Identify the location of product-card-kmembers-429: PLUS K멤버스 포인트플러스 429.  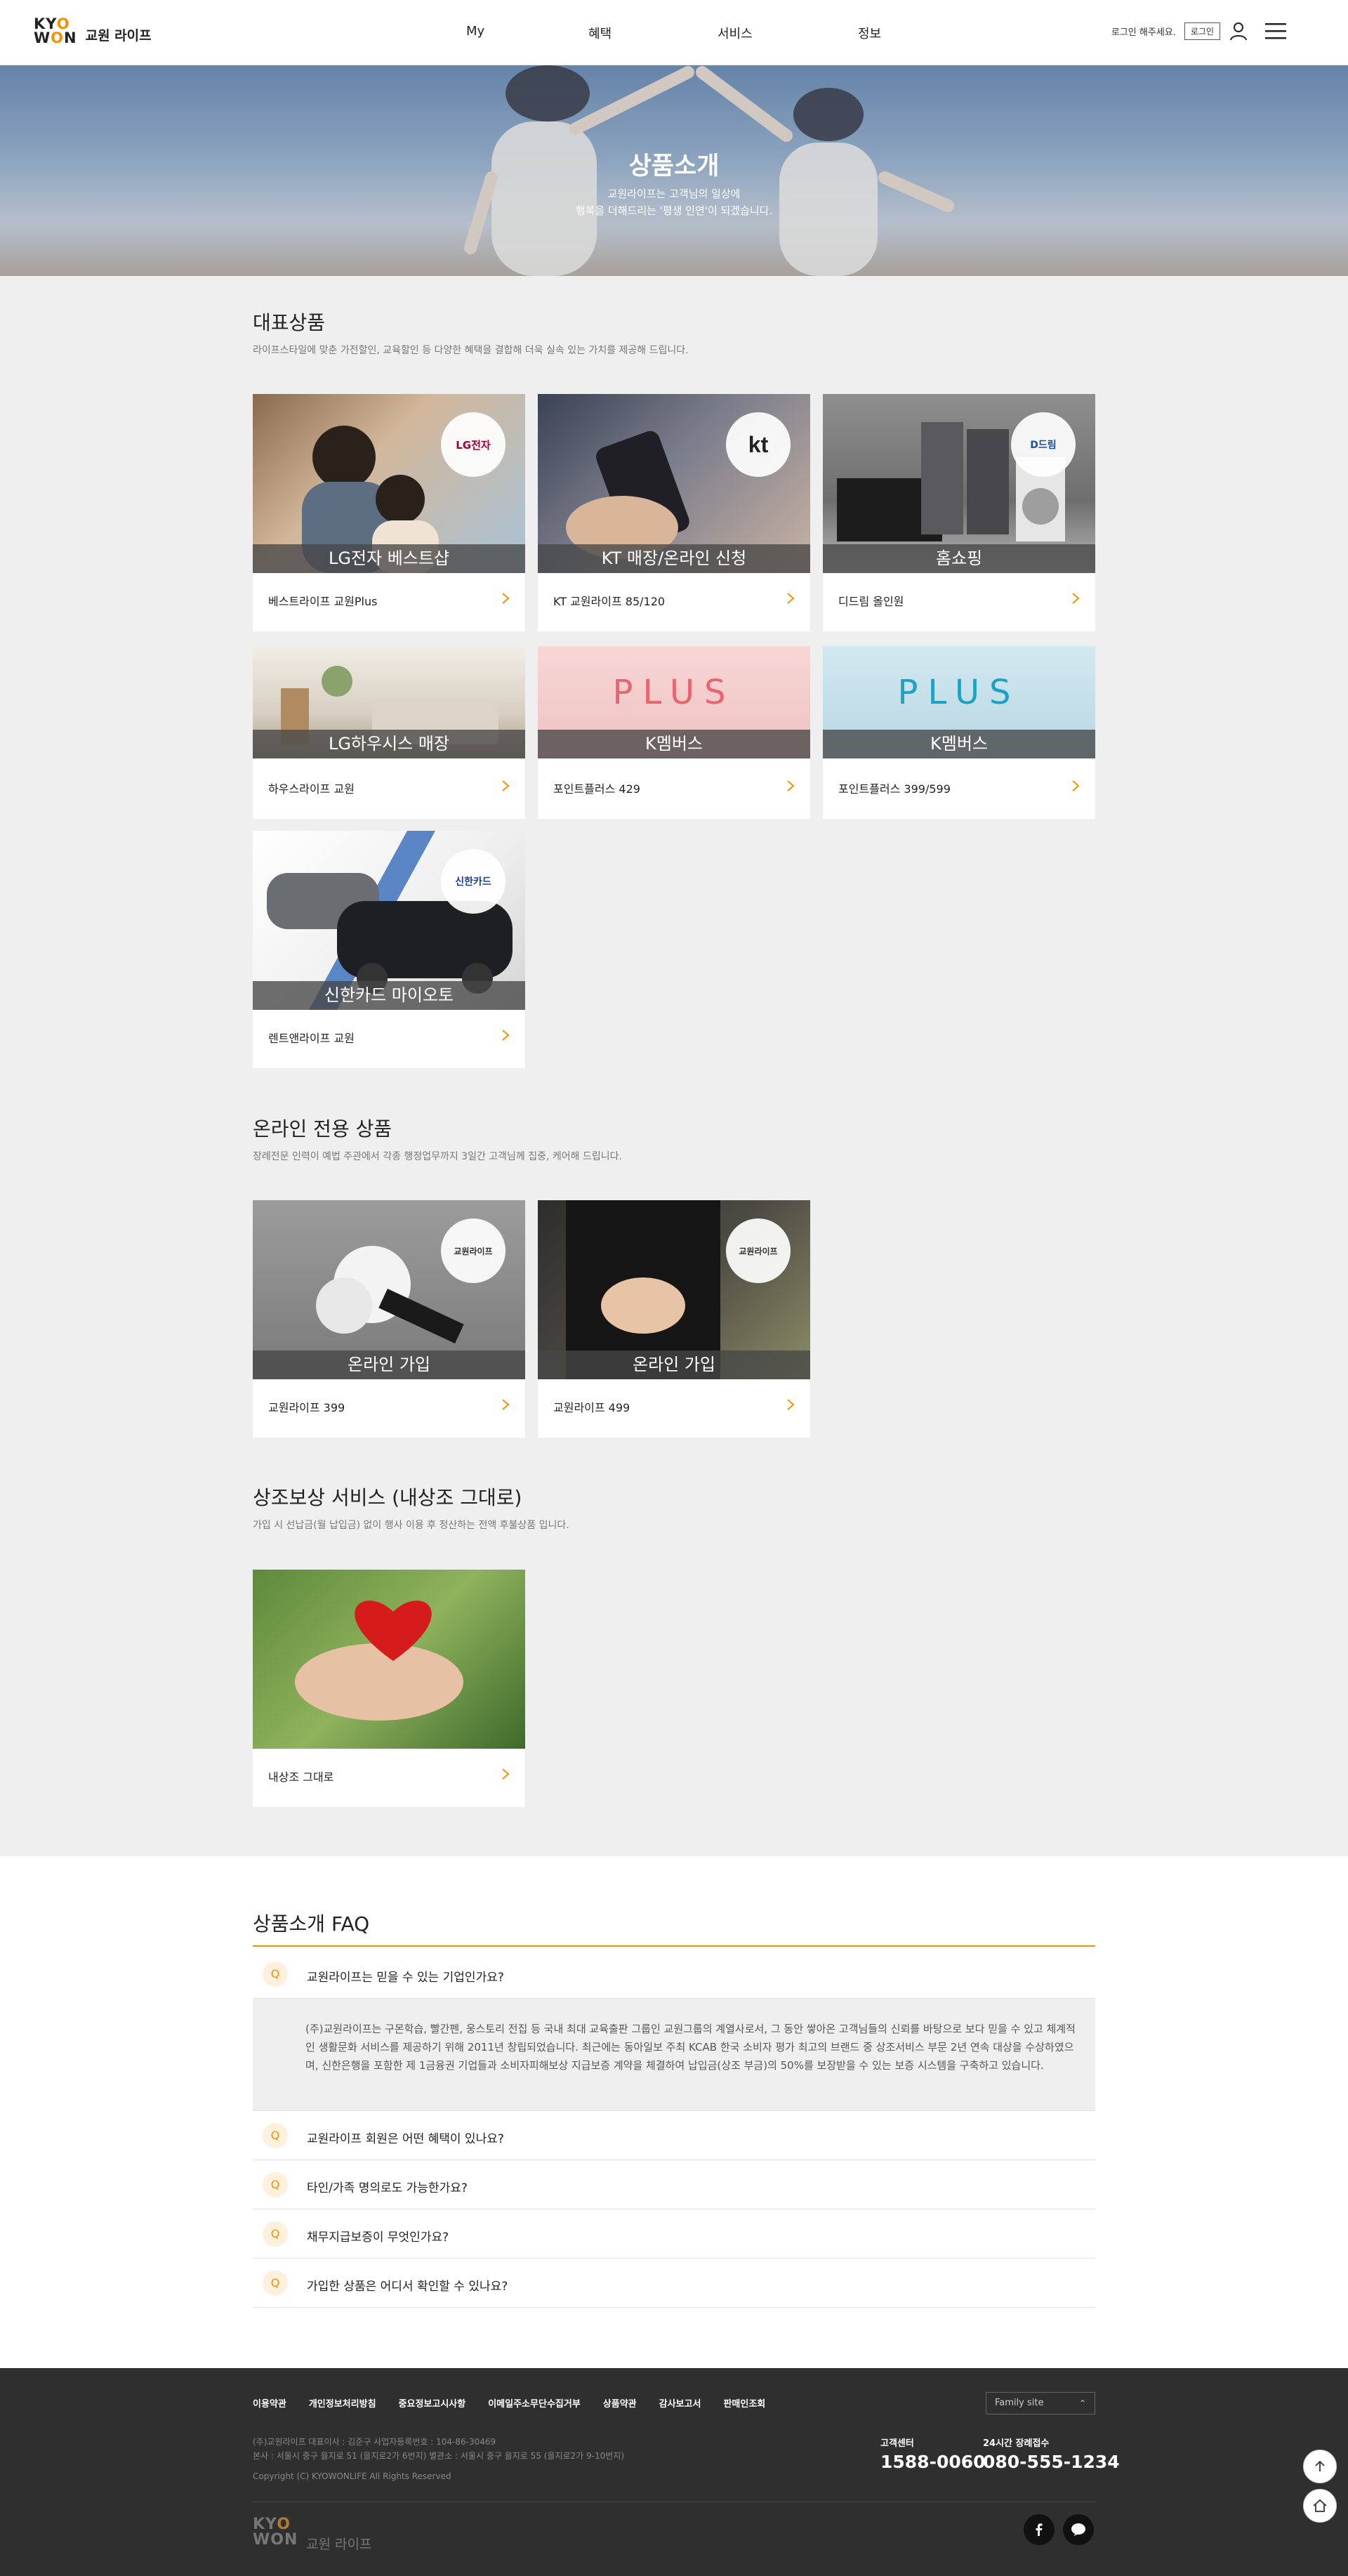
(674, 732).